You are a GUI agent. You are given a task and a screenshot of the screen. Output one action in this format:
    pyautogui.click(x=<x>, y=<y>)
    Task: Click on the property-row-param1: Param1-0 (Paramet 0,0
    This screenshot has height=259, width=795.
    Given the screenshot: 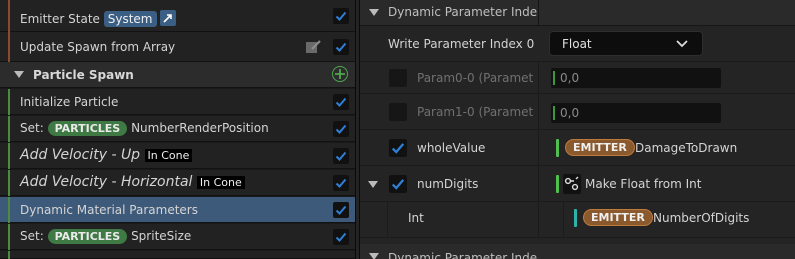 What is the action you would take?
    pyautogui.click(x=577, y=112)
    